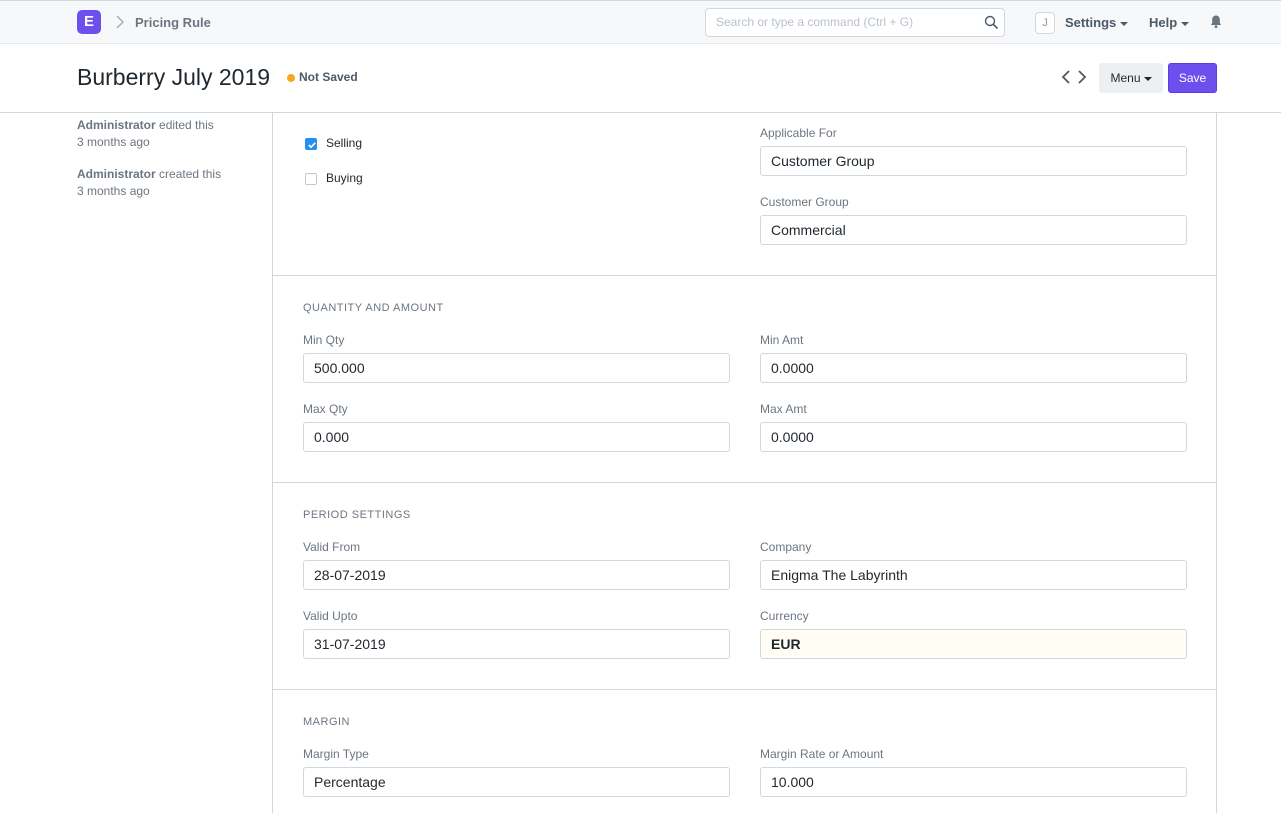 The width and height of the screenshot is (1281, 813). Describe the element at coordinates (516, 782) in the screenshot. I see `margin-type-field` at that location.